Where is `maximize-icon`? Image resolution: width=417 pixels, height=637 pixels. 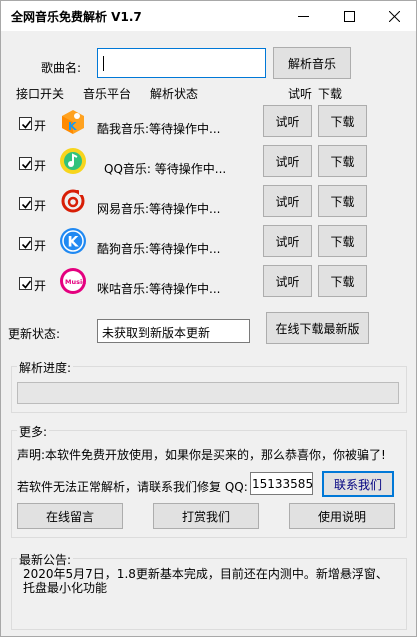
maximize-icon is located at coordinates (349, 16).